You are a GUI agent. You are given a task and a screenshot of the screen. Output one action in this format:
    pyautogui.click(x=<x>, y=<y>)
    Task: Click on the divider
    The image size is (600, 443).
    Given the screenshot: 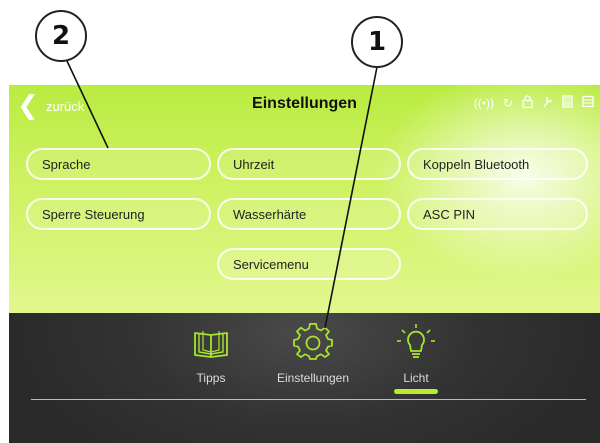 What is the action you would take?
    pyautogui.click(x=308, y=399)
    